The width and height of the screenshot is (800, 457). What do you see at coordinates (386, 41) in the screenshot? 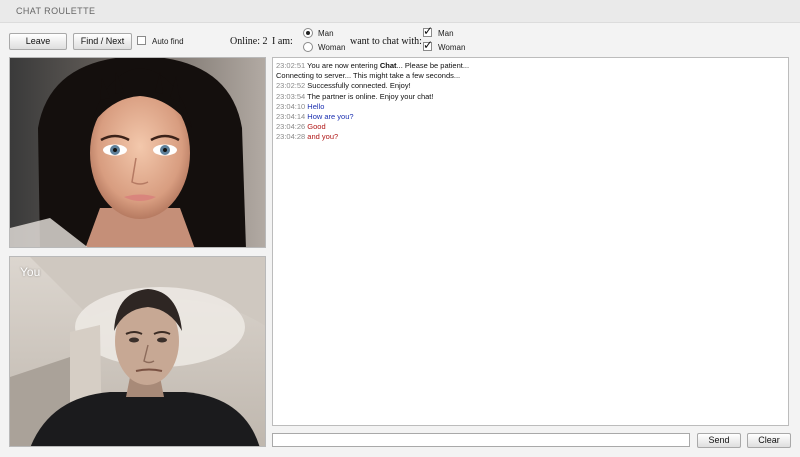
I see `want-chat-with-label: want to chat with:` at bounding box center [386, 41].